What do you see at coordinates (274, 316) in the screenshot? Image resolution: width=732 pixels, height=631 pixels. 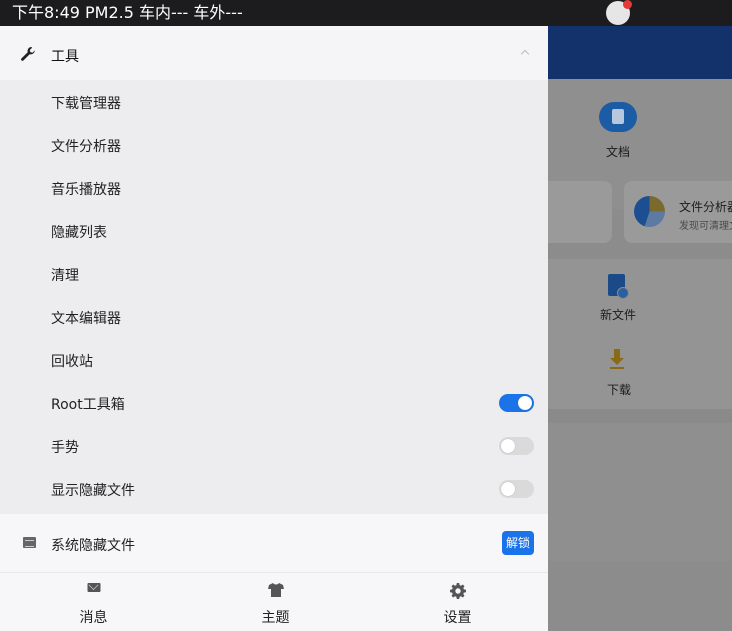 I see `menu-item-text-editor: 文本编辑器` at bounding box center [274, 316].